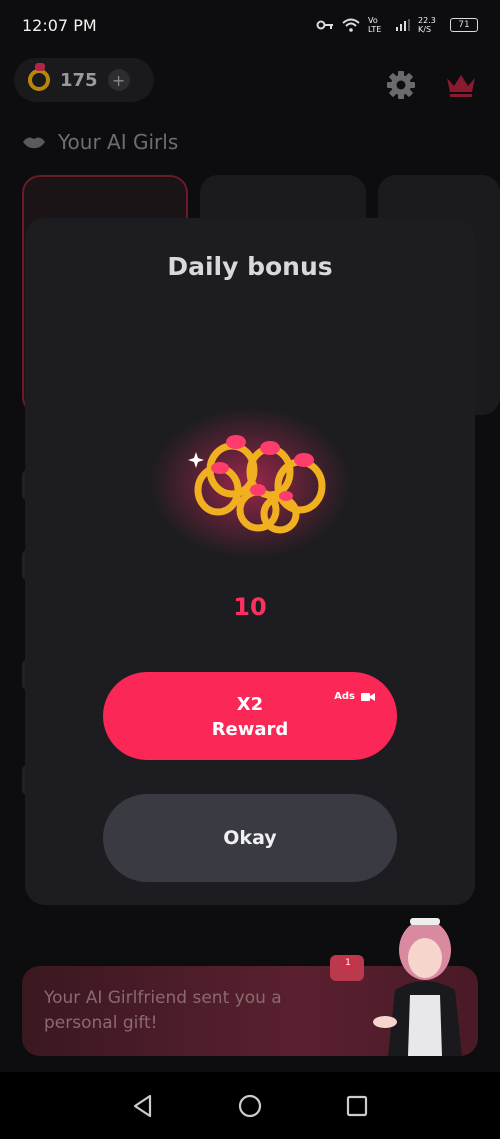 The height and width of the screenshot is (1139, 500). I want to click on coin-count: 175, so click(79, 80).